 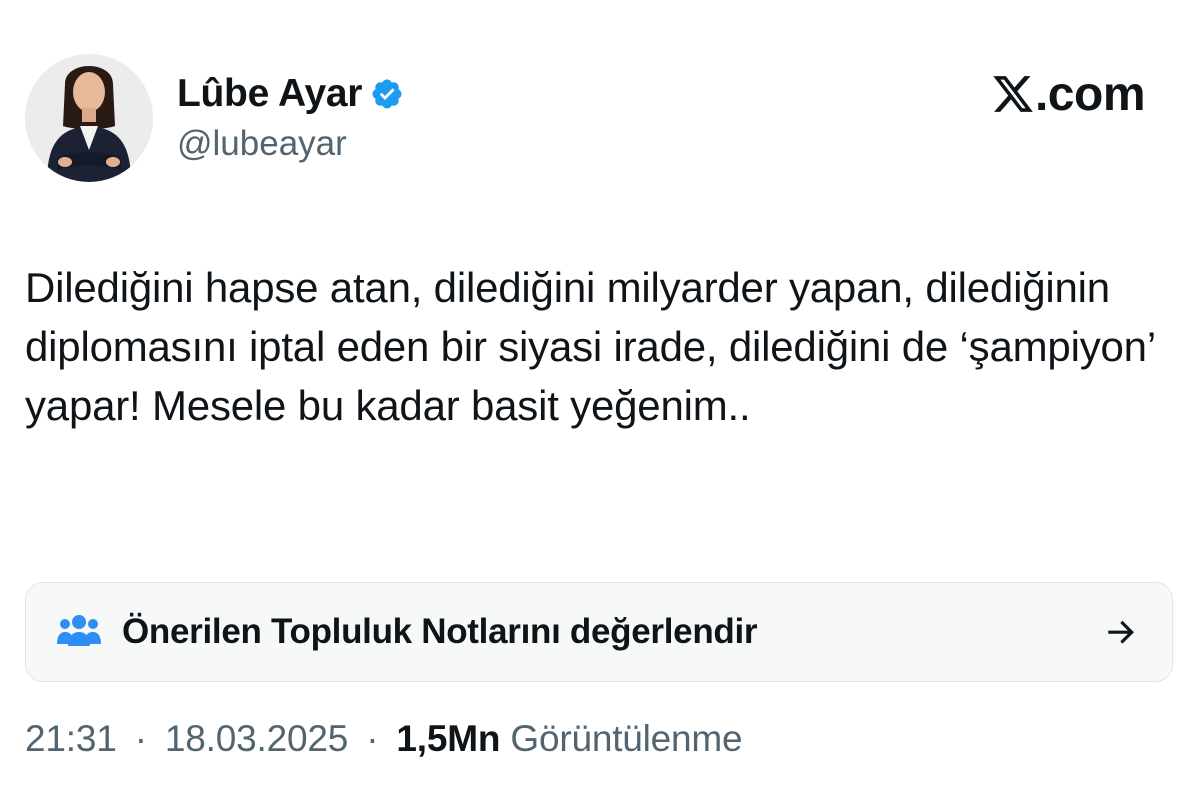 I want to click on brand-domain-text: .com, so click(x=1090, y=94).